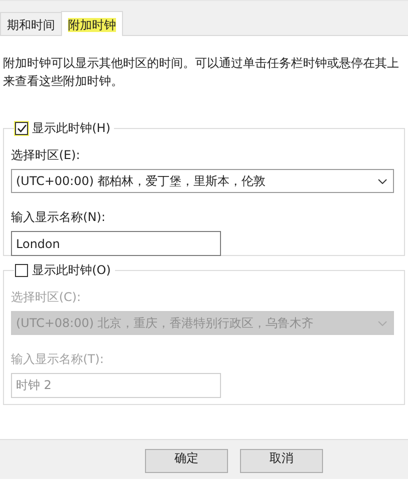  Describe the element at coordinates (58, 217) in the screenshot. I see `field-label: 输入显示名称(N):` at that location.